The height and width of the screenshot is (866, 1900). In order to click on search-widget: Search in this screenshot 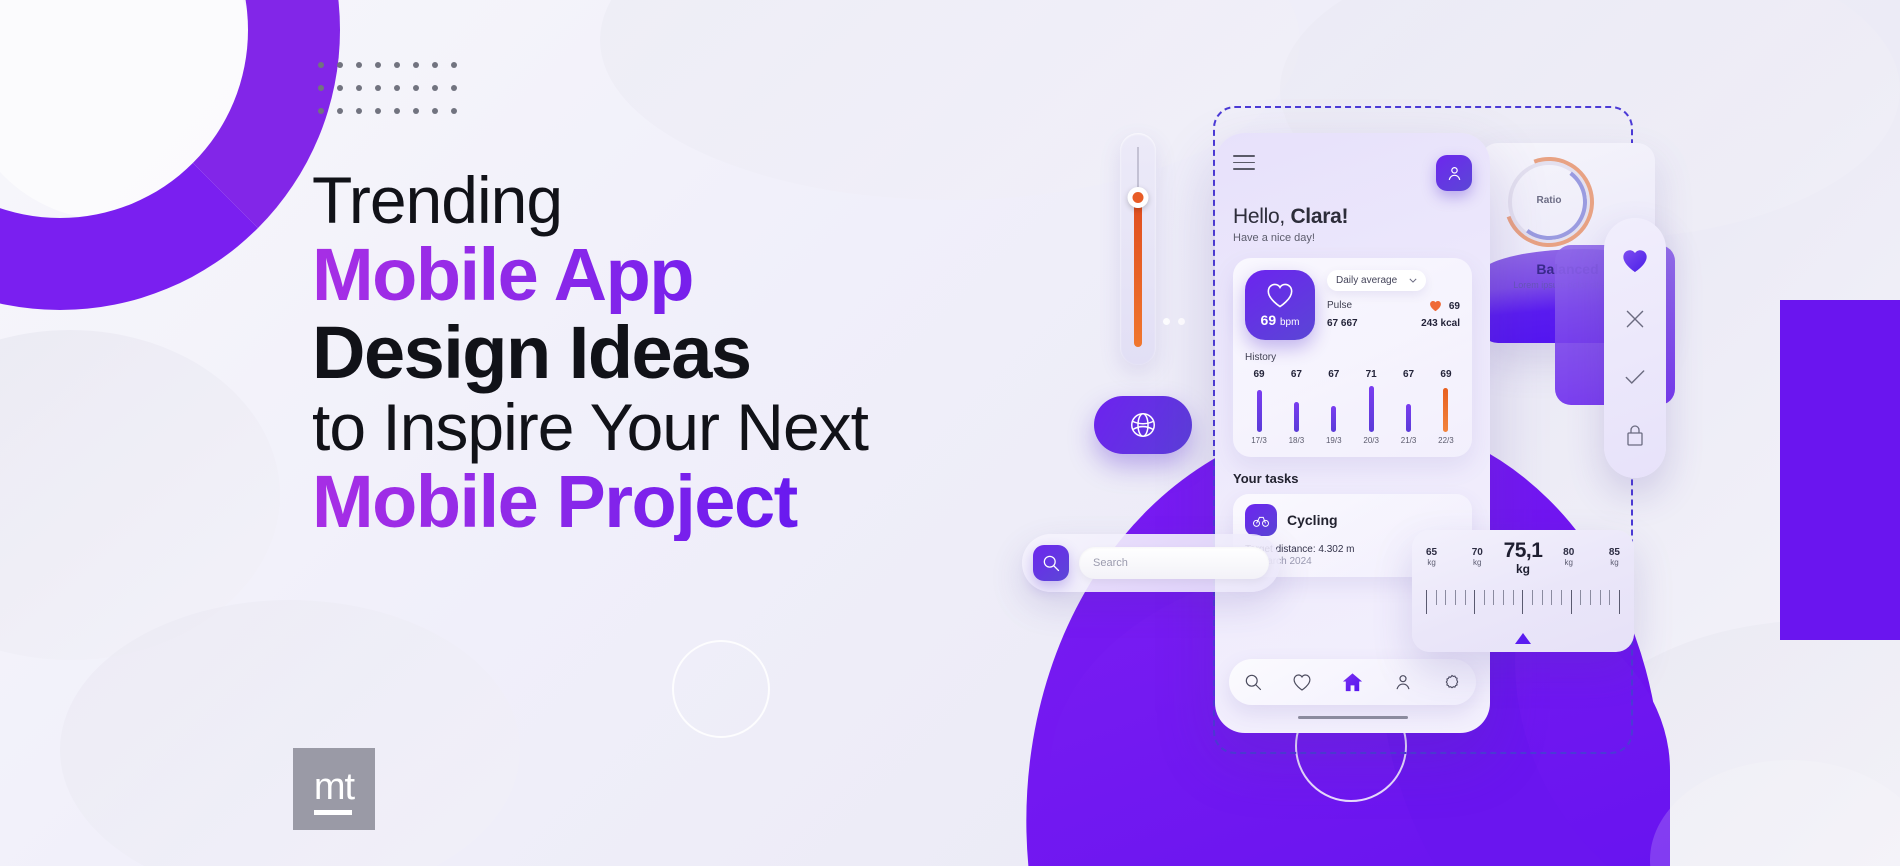, I will do `click(1151, 563)`.